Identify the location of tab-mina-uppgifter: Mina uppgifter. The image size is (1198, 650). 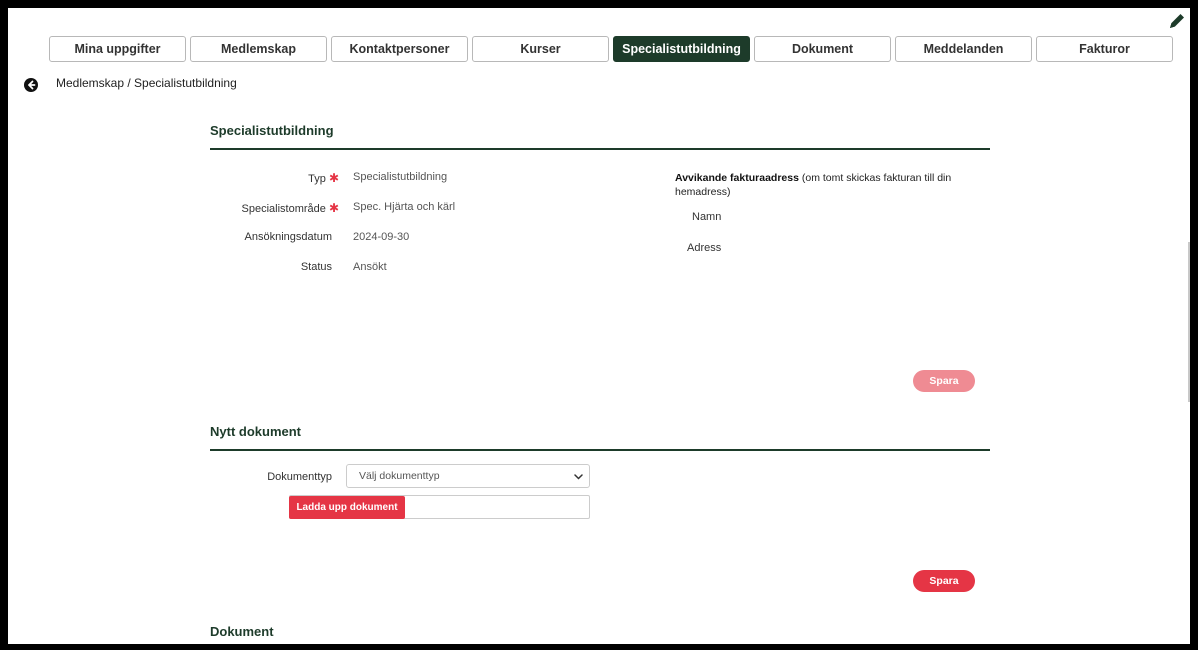
(117, 49).